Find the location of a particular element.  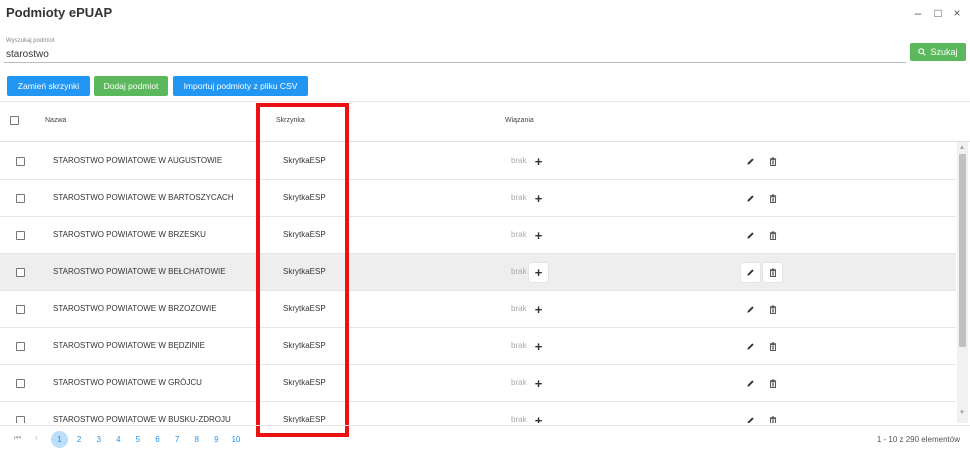

page-button-10: 10 is located at coordinates (235, 439).